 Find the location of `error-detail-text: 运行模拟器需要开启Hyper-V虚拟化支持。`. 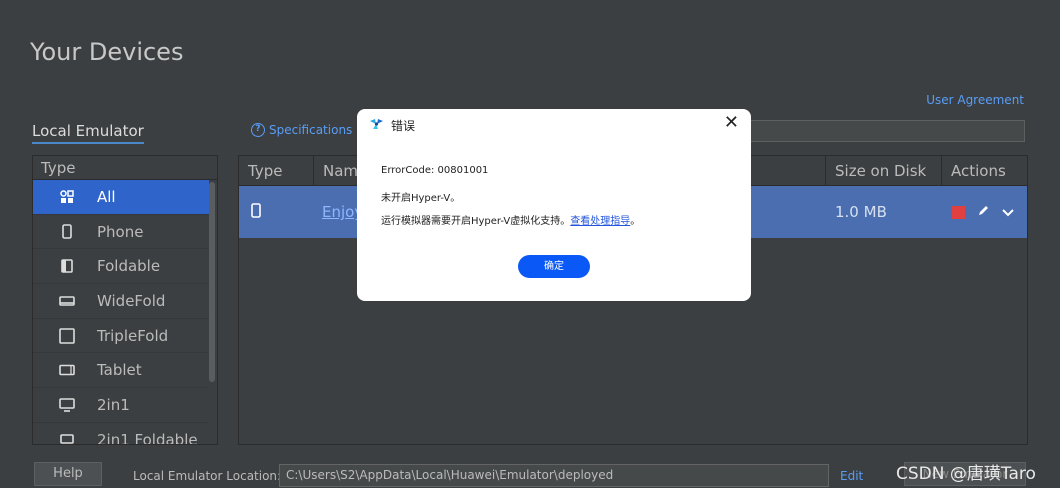

error-detail-text: 运行模拟器需要开启Hyper-V虚拟化支持。 is located at coordinates (476, 221).